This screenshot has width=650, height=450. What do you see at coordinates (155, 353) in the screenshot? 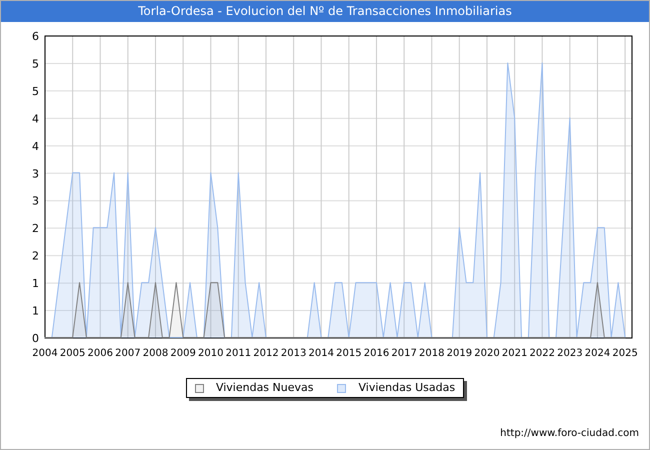
I see `x-tick-label: 2008` at bounding box center [155, 353].